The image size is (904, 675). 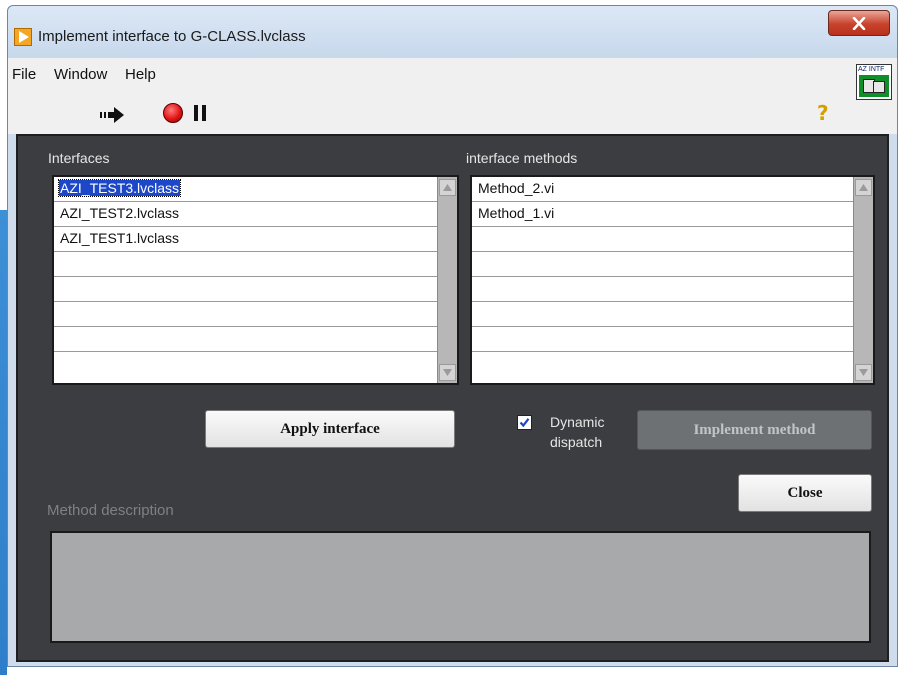 What do you see at coordinates (871, 69) in the screenshot?
I see `vi-icon-label: AZ INTF` at bounding box center [871, 69].